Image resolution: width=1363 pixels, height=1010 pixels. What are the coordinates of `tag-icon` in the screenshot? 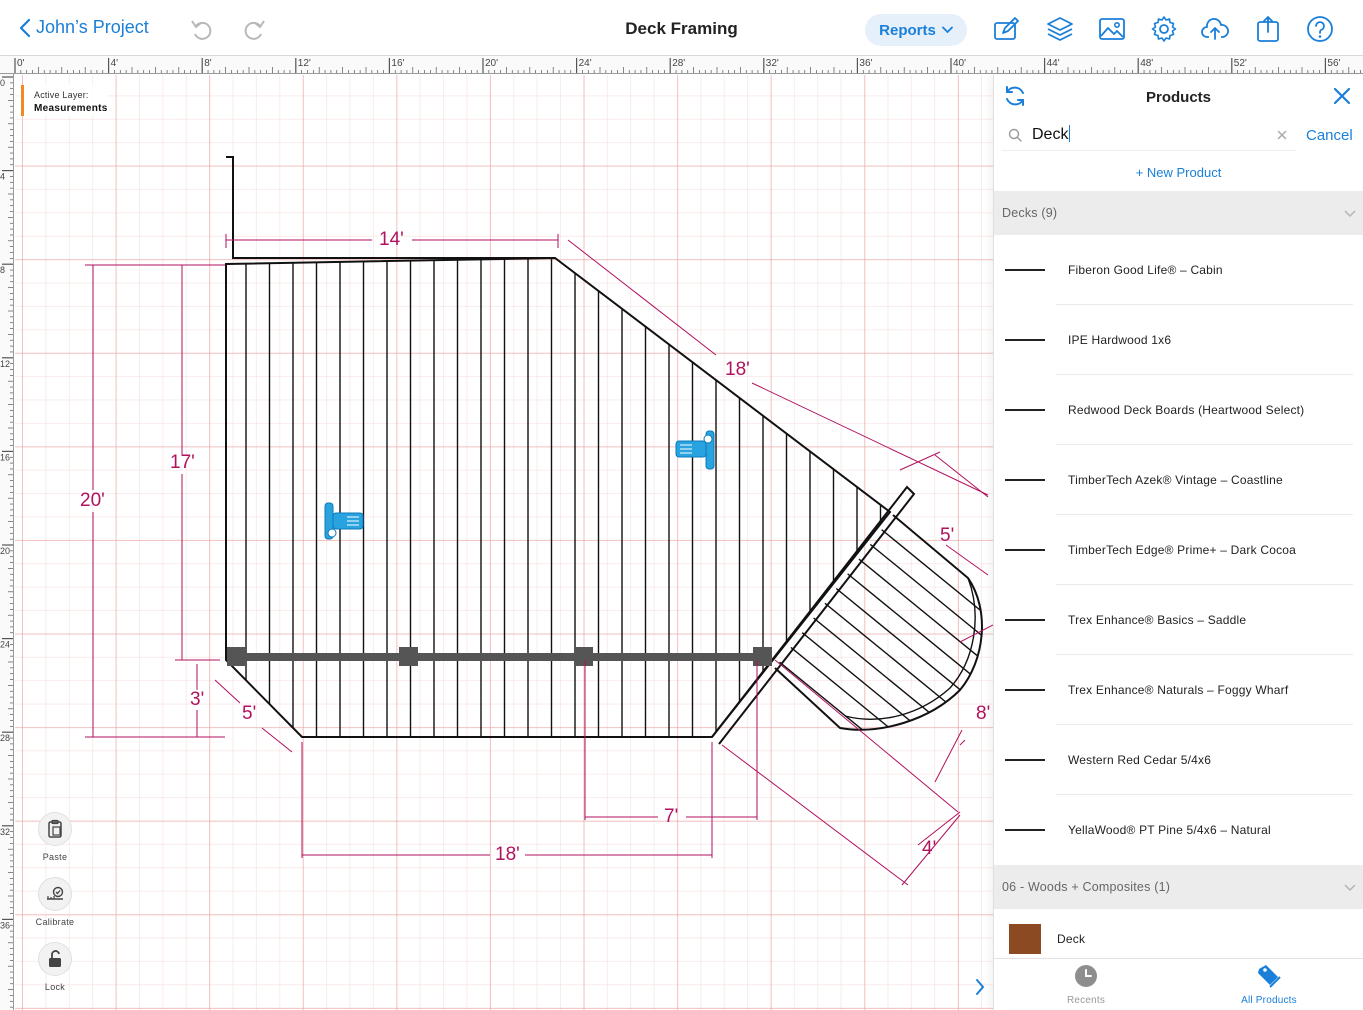 It's located at (1269, 976).